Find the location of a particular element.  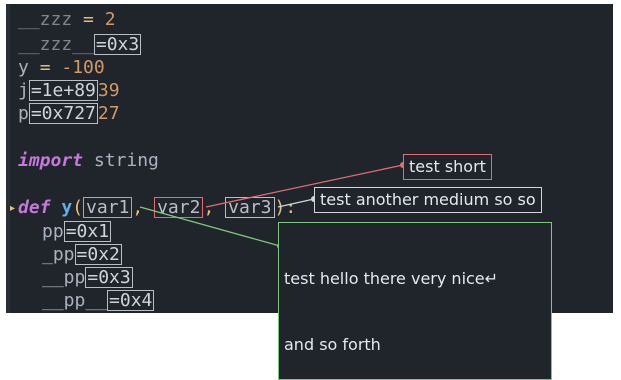

note-long-line-1: test hello there very nice↵ is located at coordinates (391, 278).